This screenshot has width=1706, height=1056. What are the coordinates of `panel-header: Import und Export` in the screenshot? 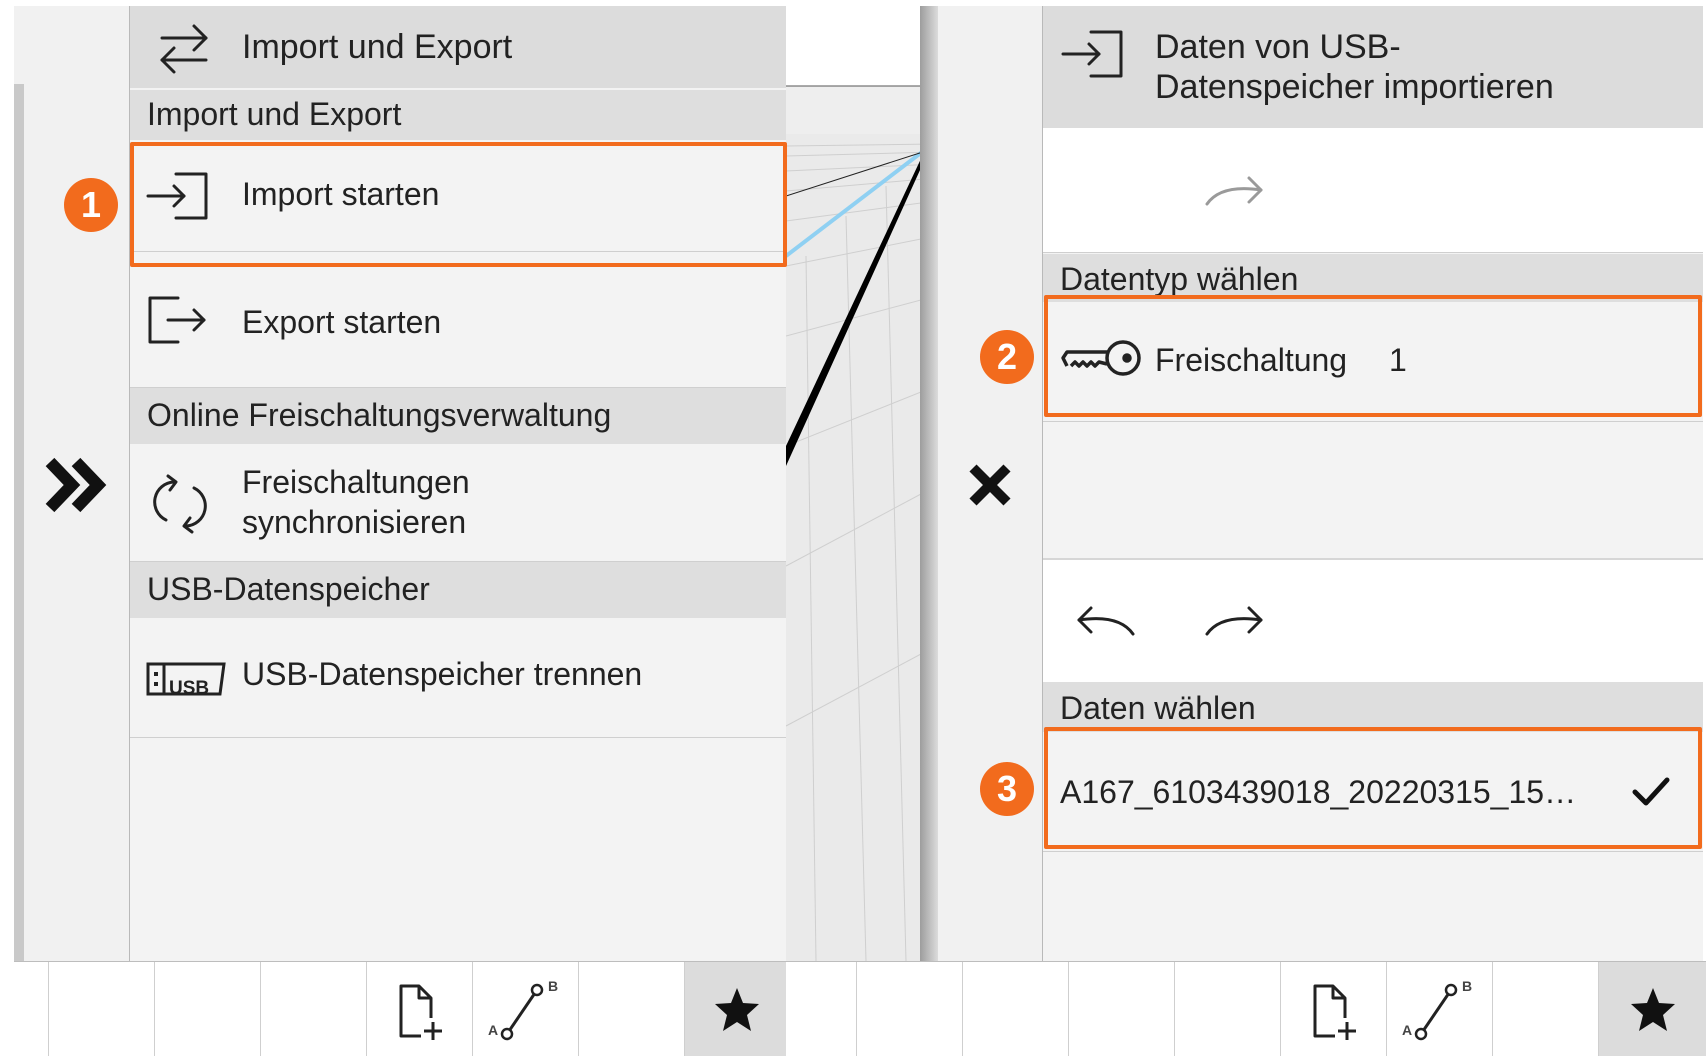 It's located at (458, 47).